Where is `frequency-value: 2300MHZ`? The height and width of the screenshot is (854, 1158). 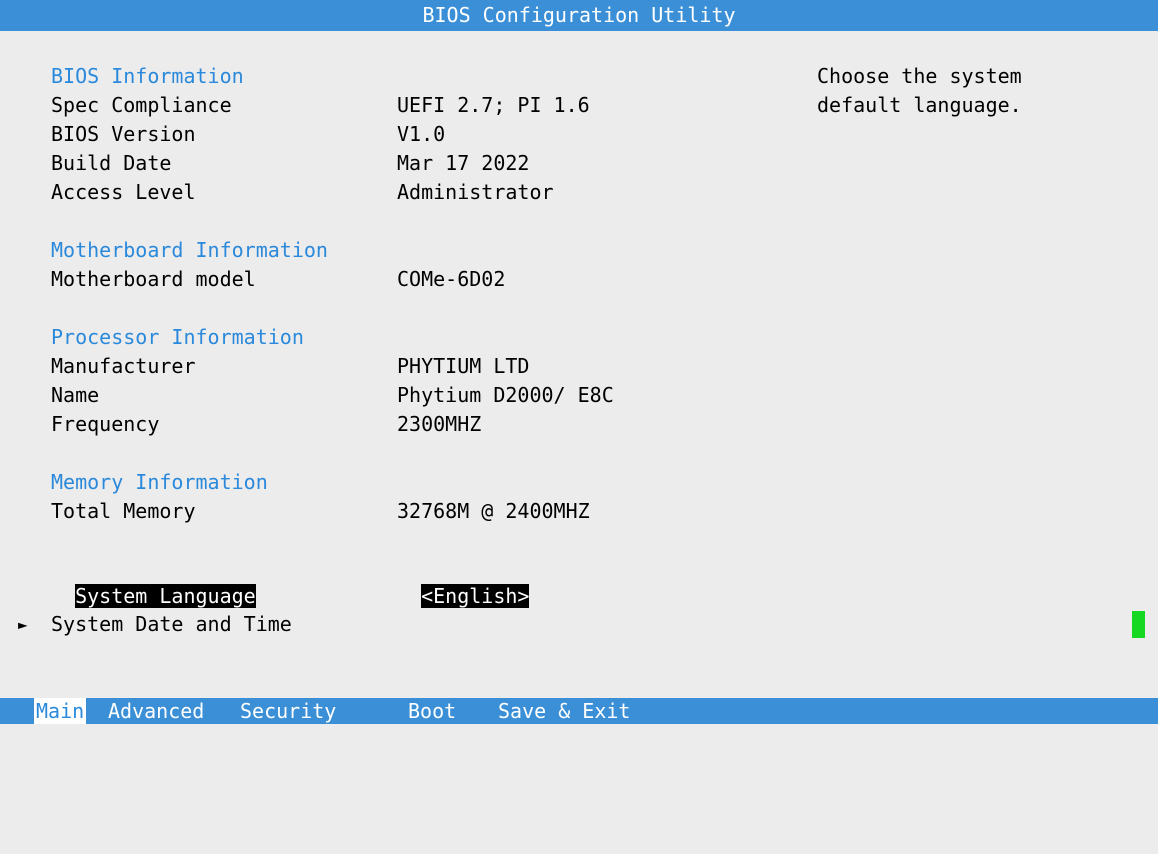 frequency-value: 2300MHZ is located at coordinates (439, 424).